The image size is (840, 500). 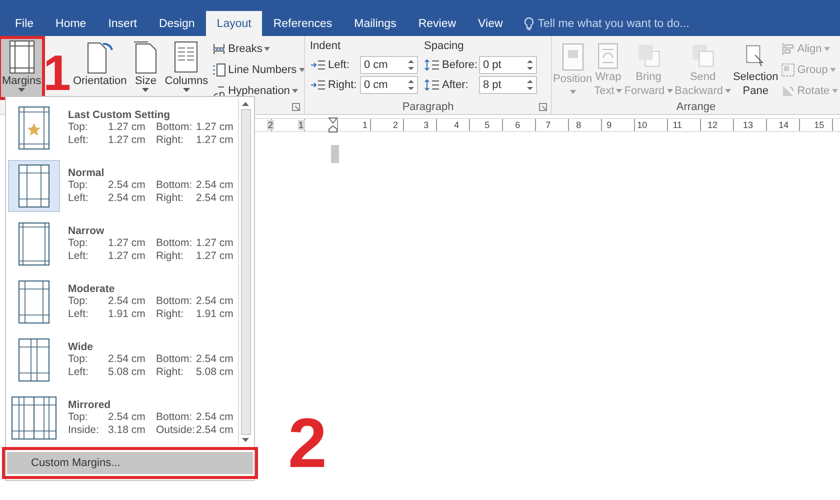 I want to click on ribbon-button: Line Numbers, so click(x=258, y=70).